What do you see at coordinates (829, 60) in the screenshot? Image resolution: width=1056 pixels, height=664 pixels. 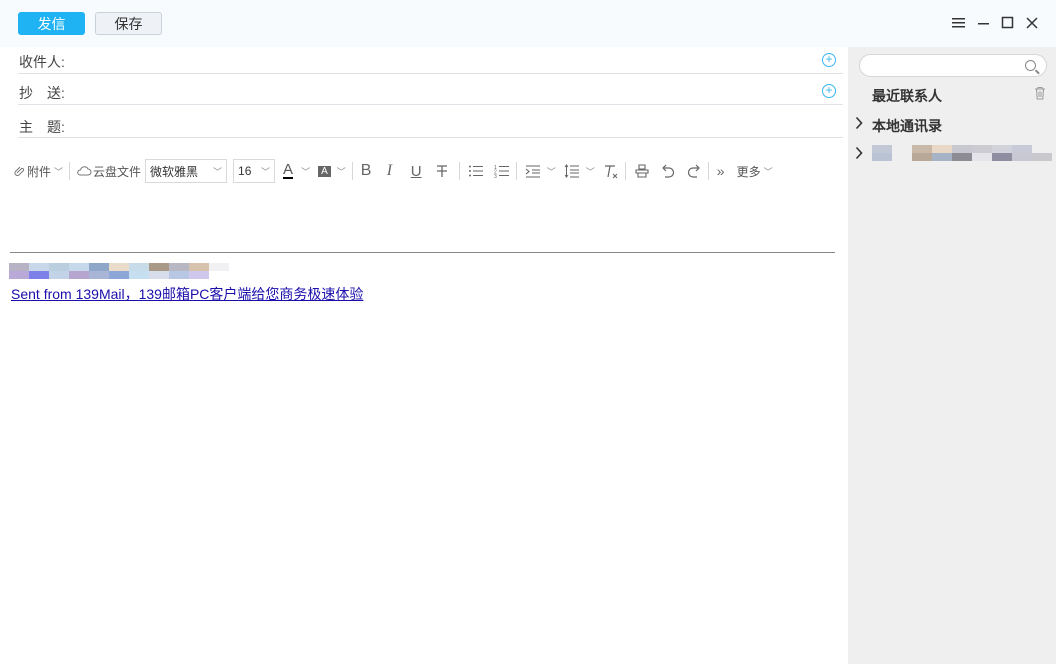 I see `add-recipient-icon: +` at bounding box center [829, 60].